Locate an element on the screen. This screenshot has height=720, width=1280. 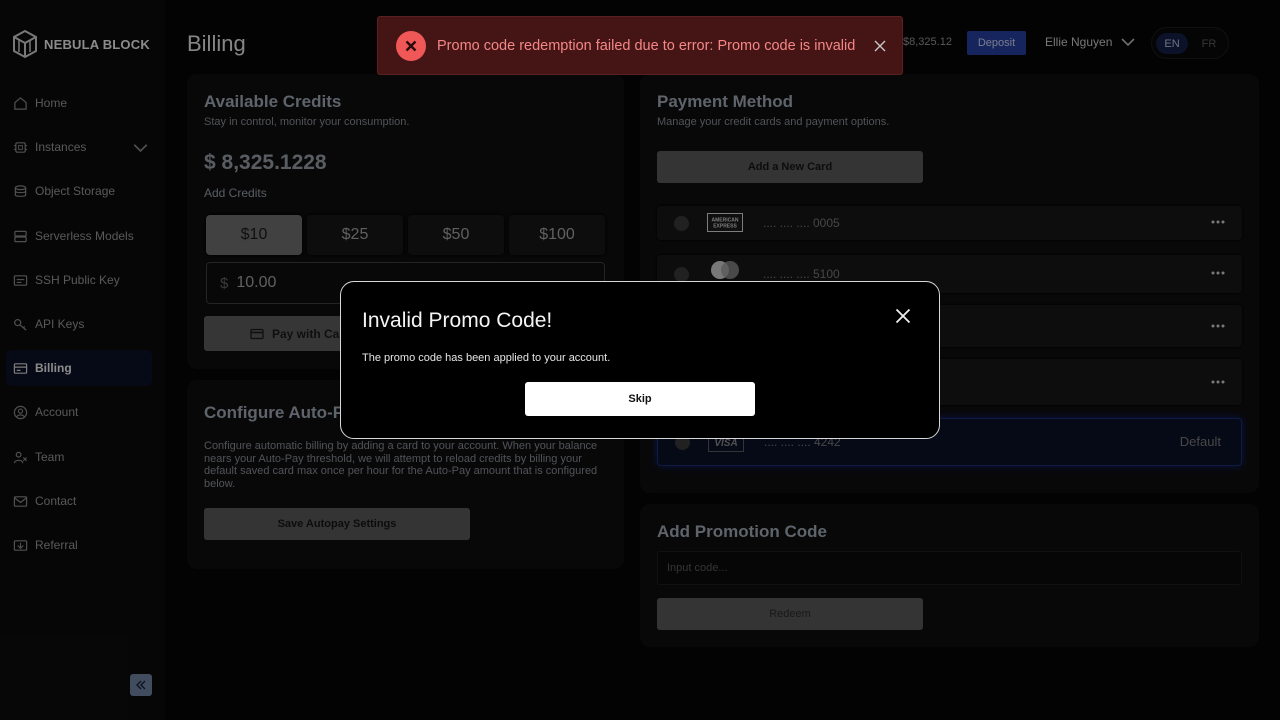
error-icon is located at coordinates (411, 46).